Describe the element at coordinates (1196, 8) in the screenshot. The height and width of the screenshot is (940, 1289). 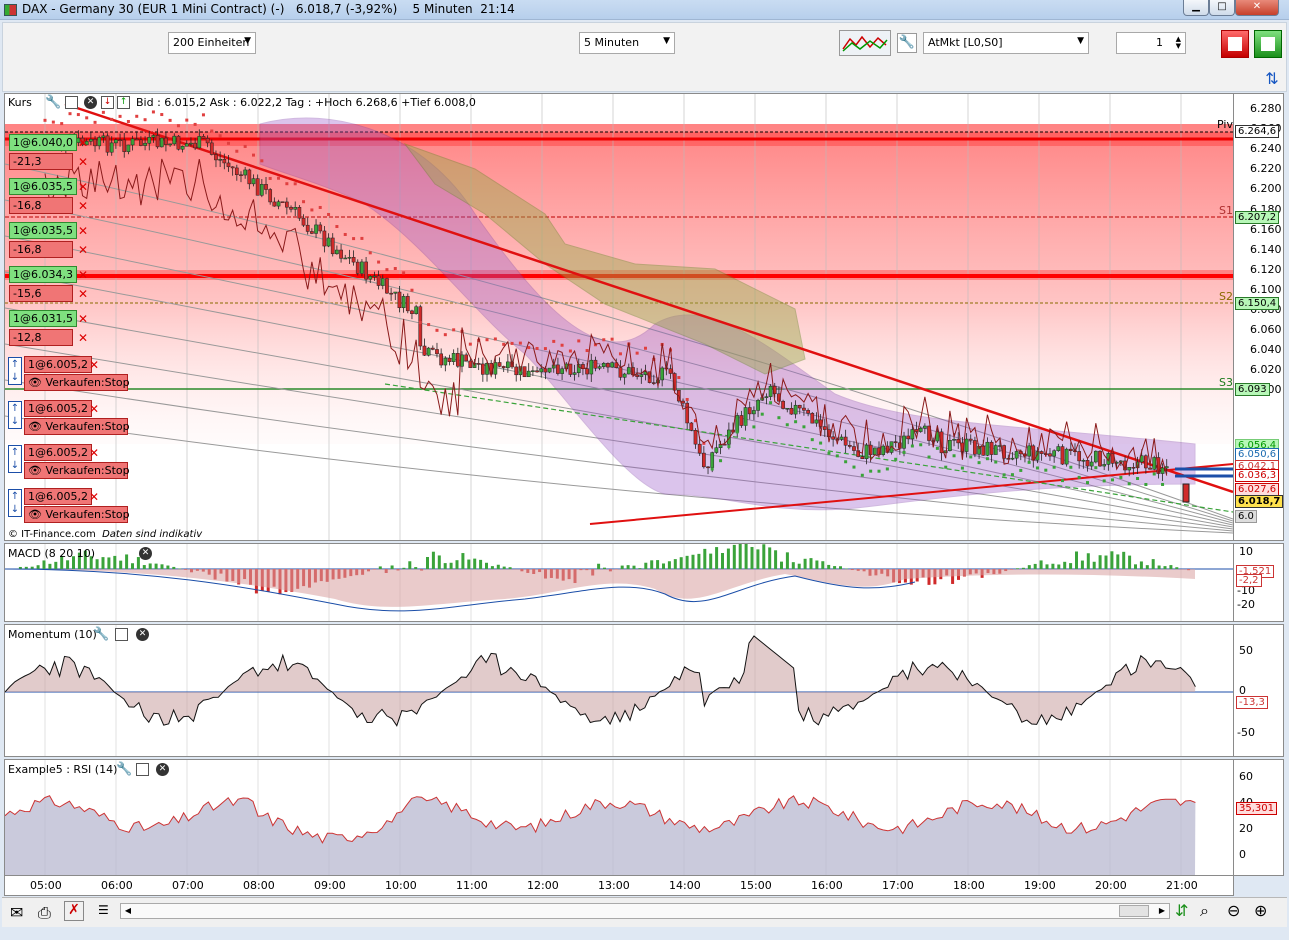
I see `minimize-button: ▁` at that location.